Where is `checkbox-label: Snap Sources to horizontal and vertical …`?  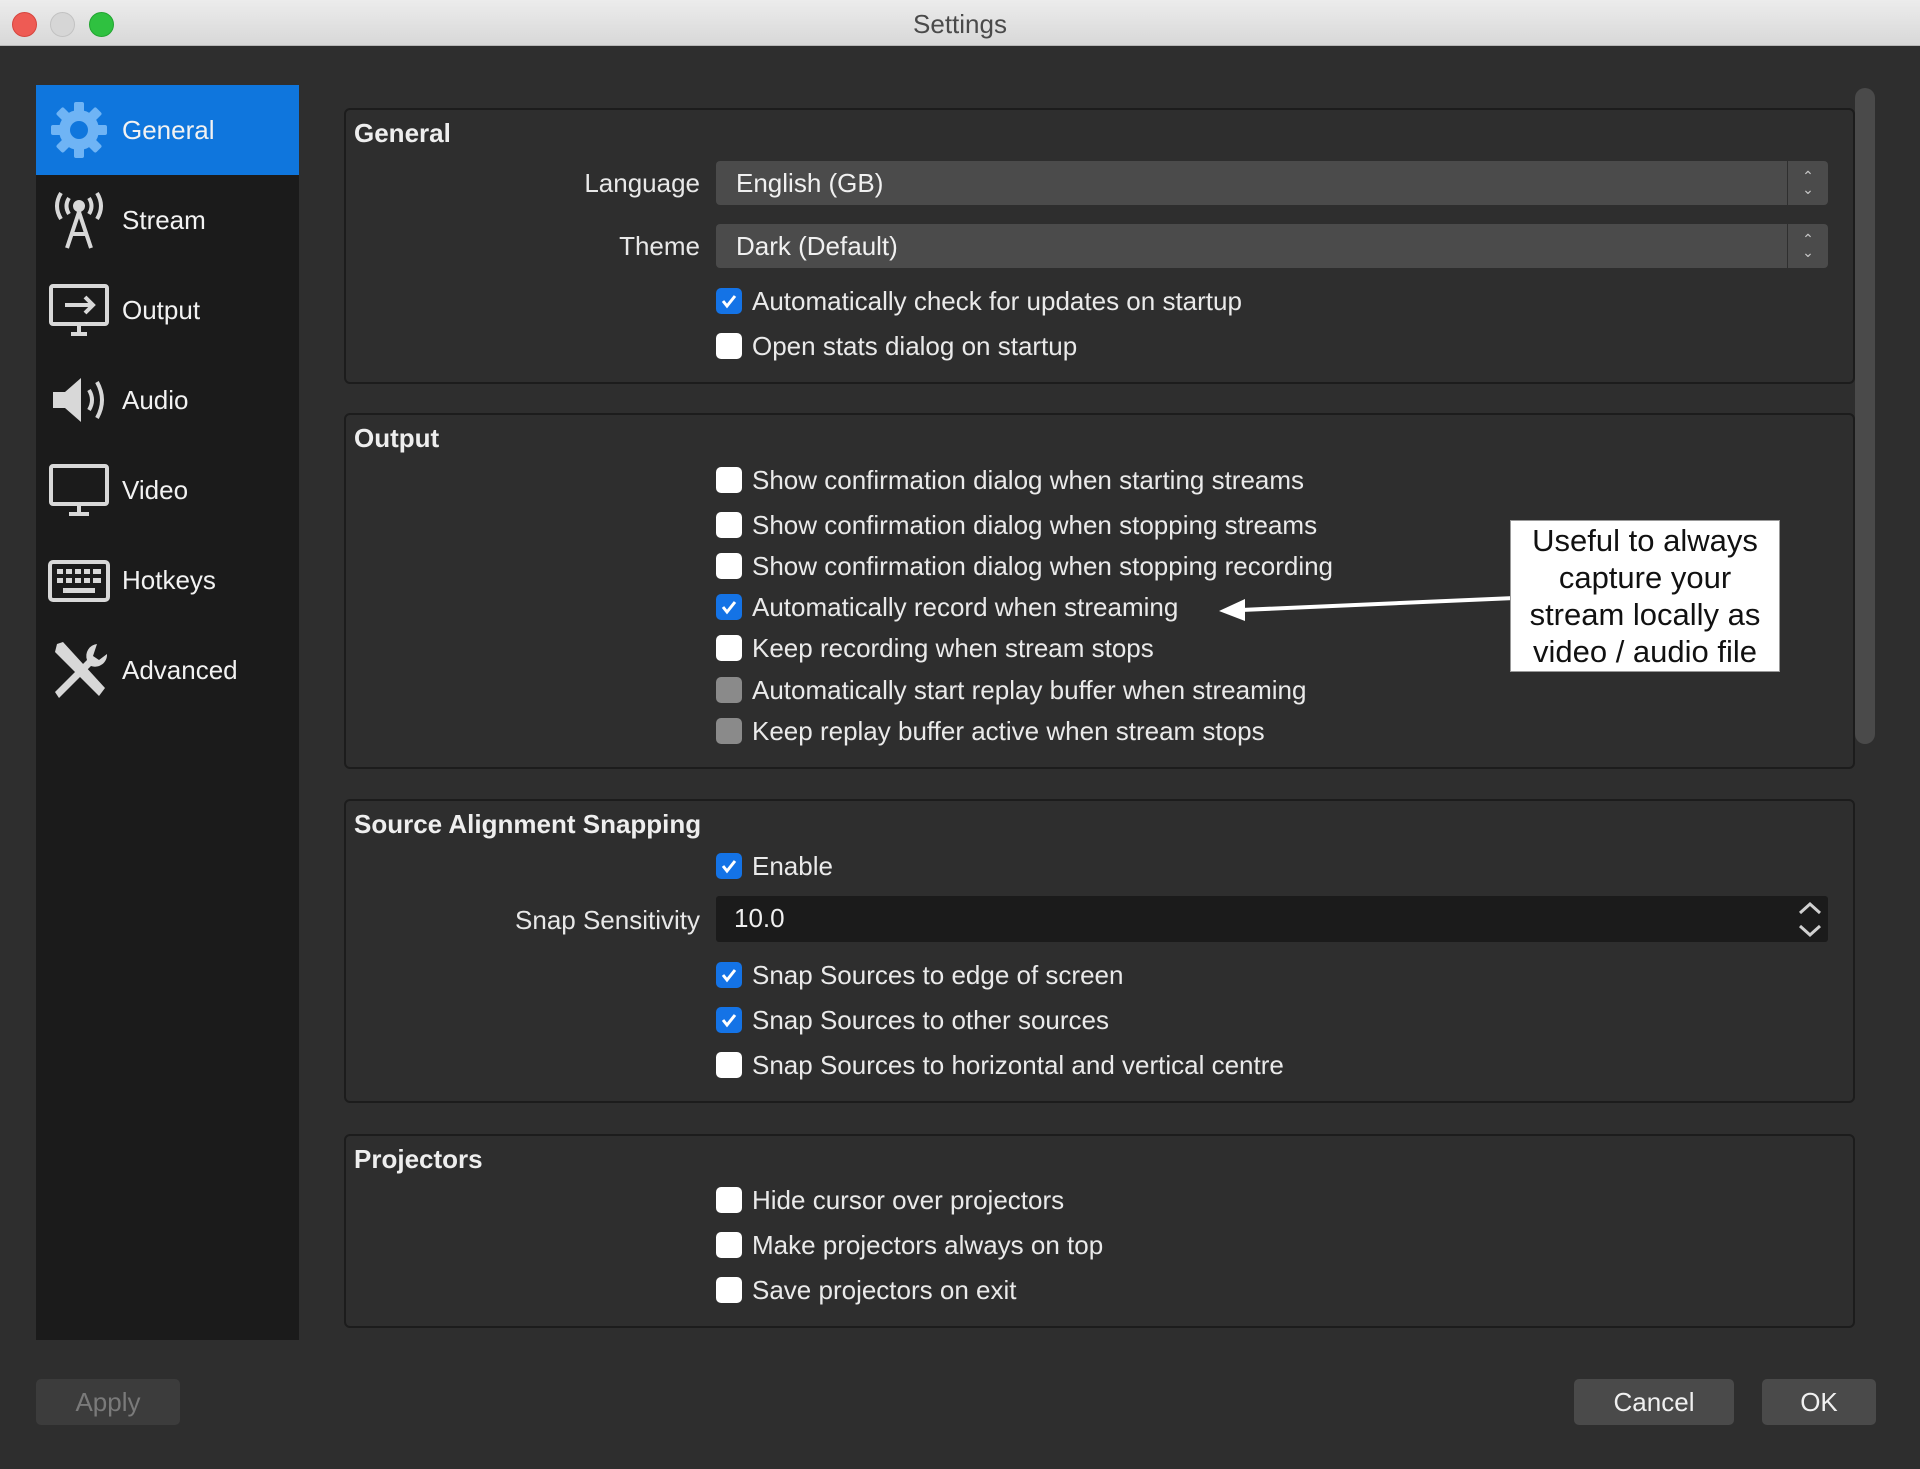
checkbox-label: Snap Sources to horizontal and vertical … is located at coordinates (1018, 1064).